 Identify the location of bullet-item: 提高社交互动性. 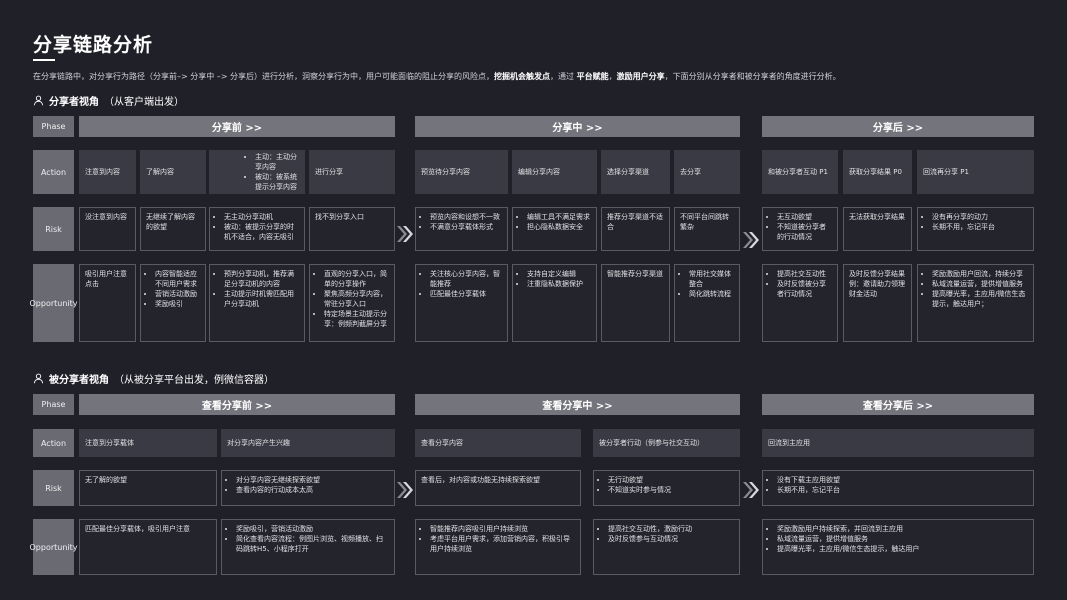
(804, 274).